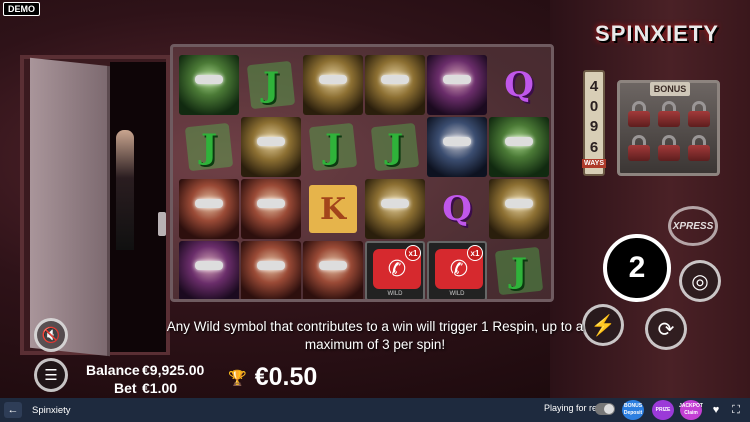  I want to click on game-name: Spinxiety, so click(51, 410).